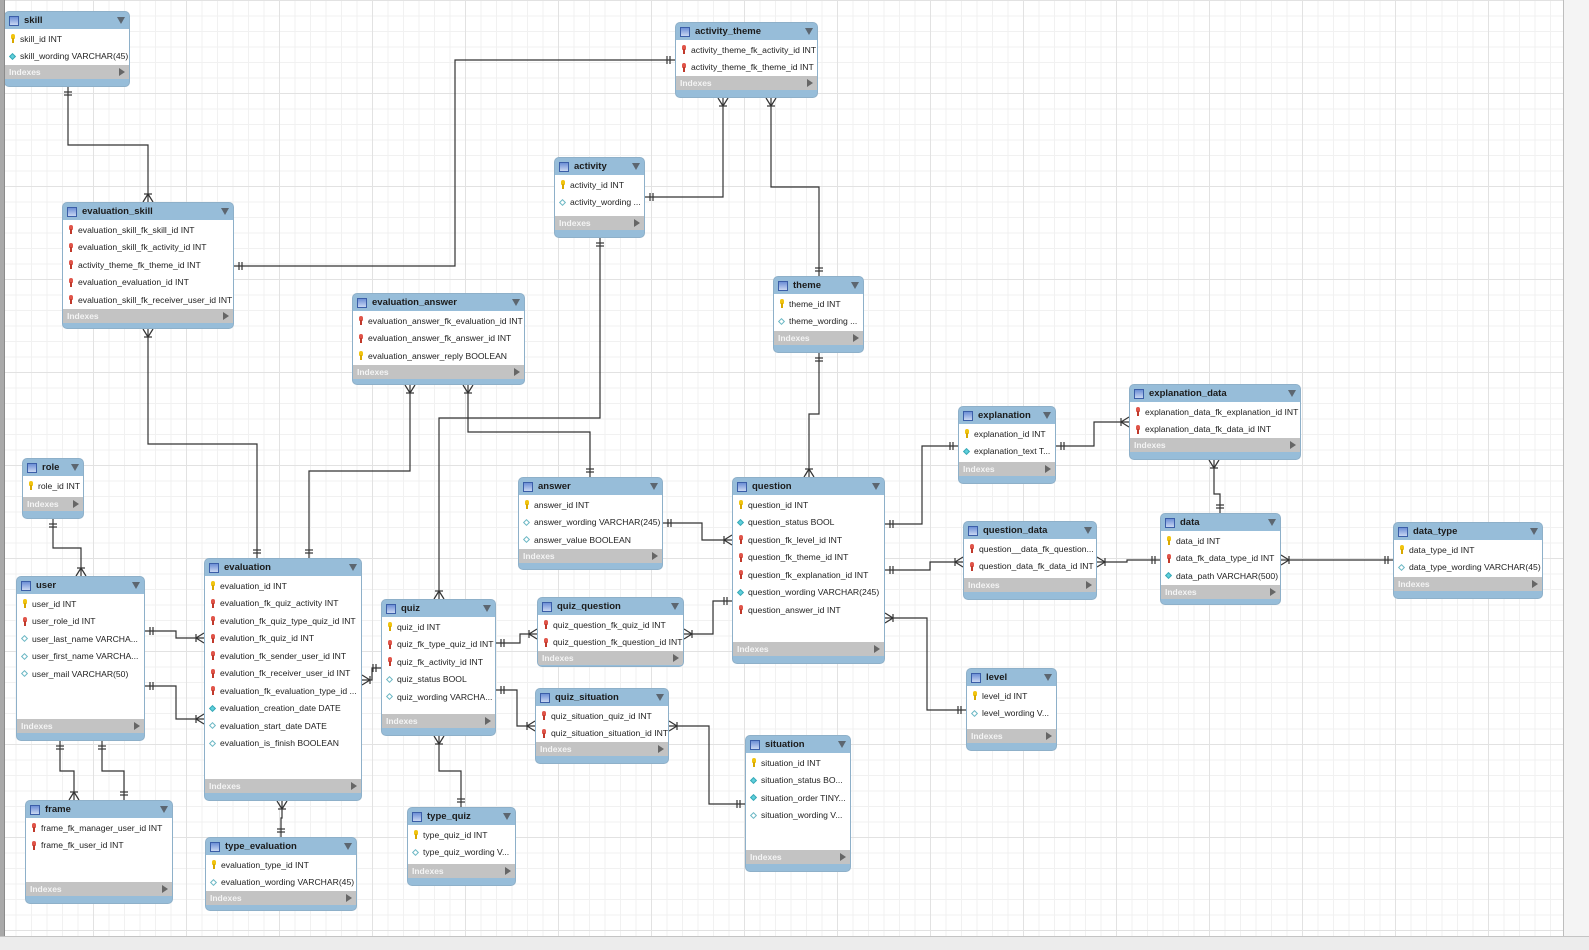 The height and width of the screenshot is (950, 1589). Describe the element at coordinates (746, 68) in the screenshot. I see `column-row: activity_theme_fk_theme_id INT` at that location.